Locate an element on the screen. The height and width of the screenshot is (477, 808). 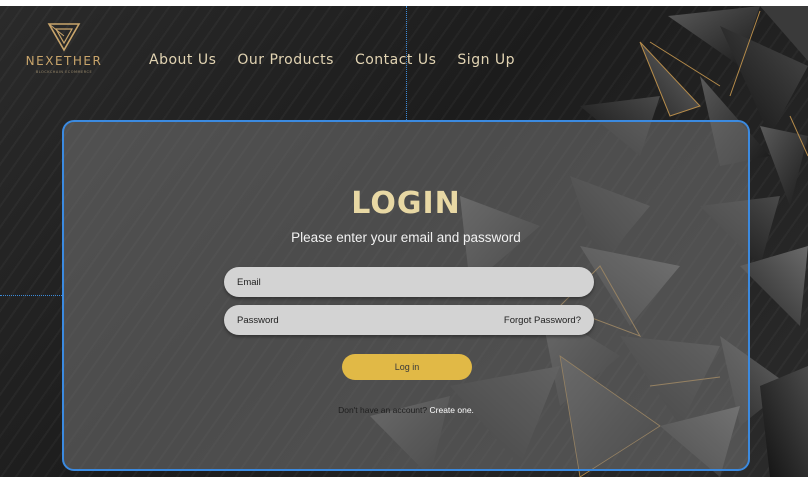
signup-prompt-line: Don't have an account? Create one. is located at coordinates (406, 410).